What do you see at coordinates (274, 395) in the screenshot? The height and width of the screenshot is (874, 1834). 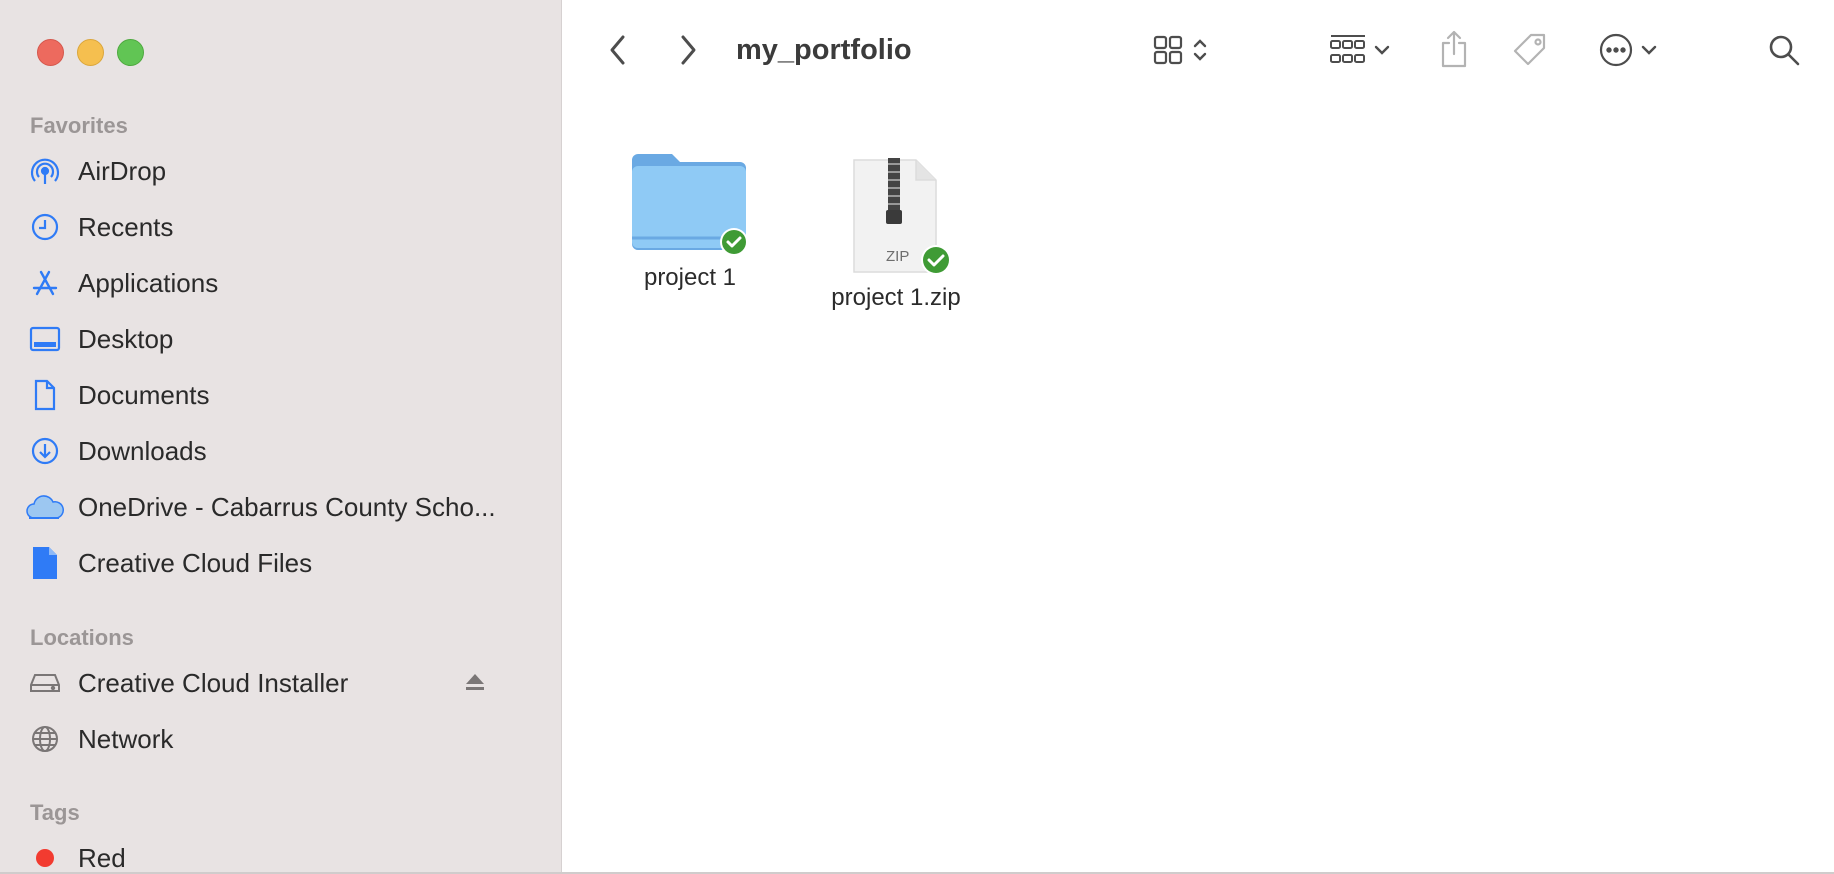 I see `sidebar-item-documents: Documents` at bounding box center [274, 395].